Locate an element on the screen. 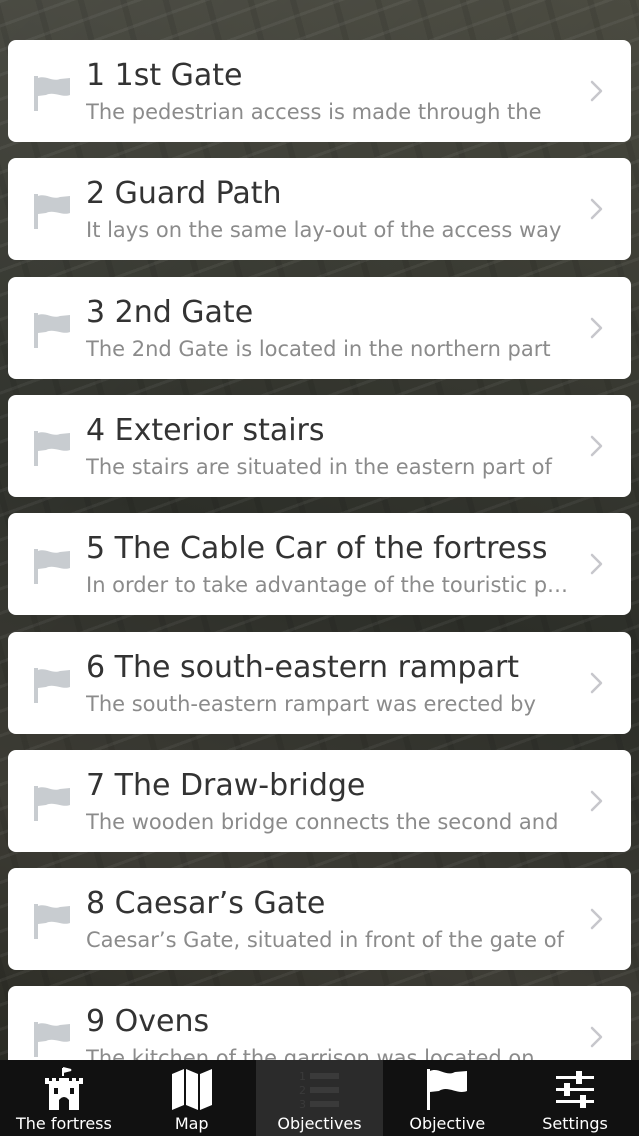 Image resolution: width=639 pixels, height=1136 pixels. tab-label: Objective is located at coordinates (447, 1123).